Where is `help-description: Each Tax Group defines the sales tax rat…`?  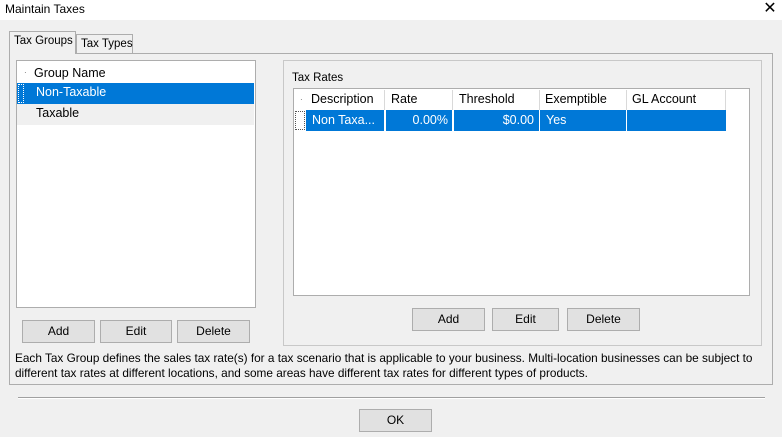 help-description: Each Tax Group defines the sales tax rat… is located at coordinates (384, 365).